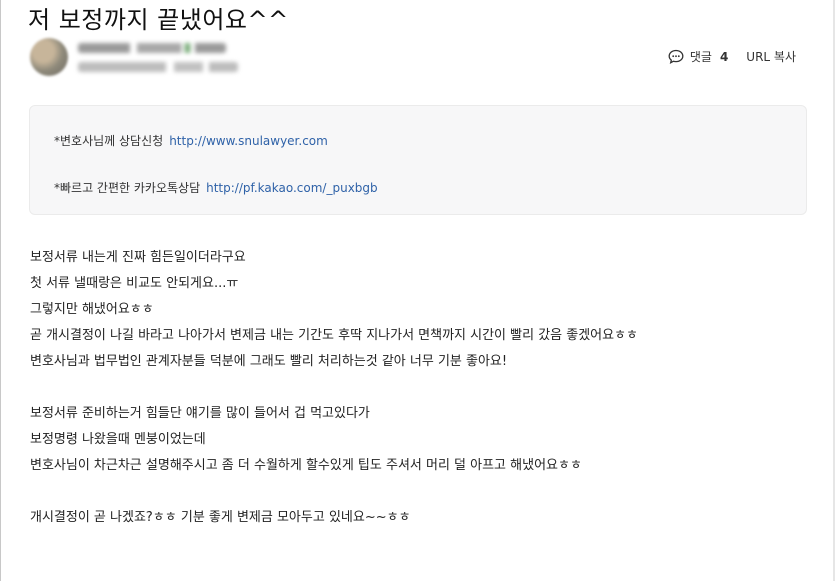 This screenshot has height=581, width=835. Describe the element at coordinates (134, 283) in the screenshot. I see `body-line: 첫 서류 낼때랑은 비교도 안되게요...ㅠ` at that location.